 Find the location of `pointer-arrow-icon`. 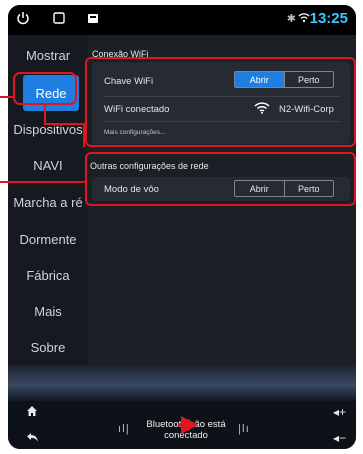

pointer-arrow-icon is located at coordinates (189, 425).